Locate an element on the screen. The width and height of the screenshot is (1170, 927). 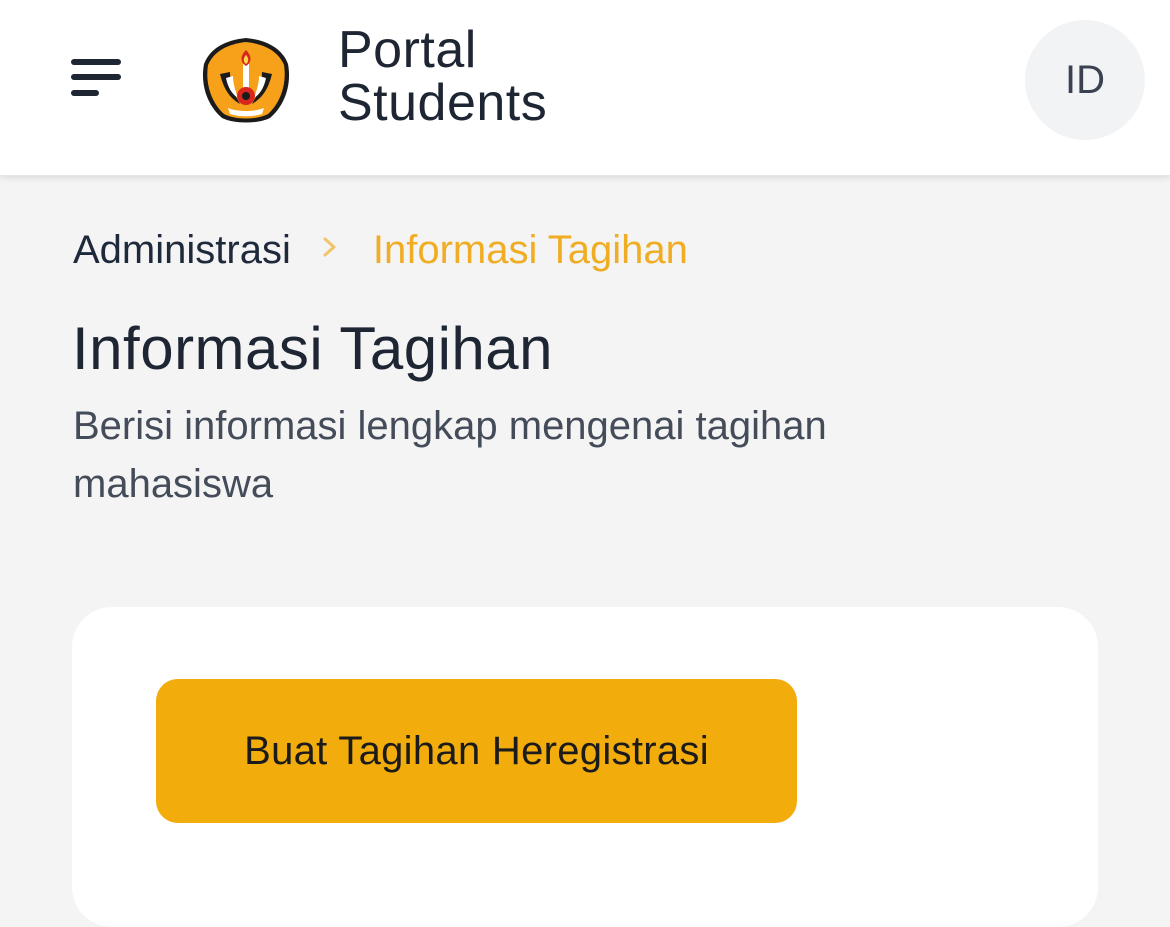
chevron-right-icon is located at coordinates (330, 250).